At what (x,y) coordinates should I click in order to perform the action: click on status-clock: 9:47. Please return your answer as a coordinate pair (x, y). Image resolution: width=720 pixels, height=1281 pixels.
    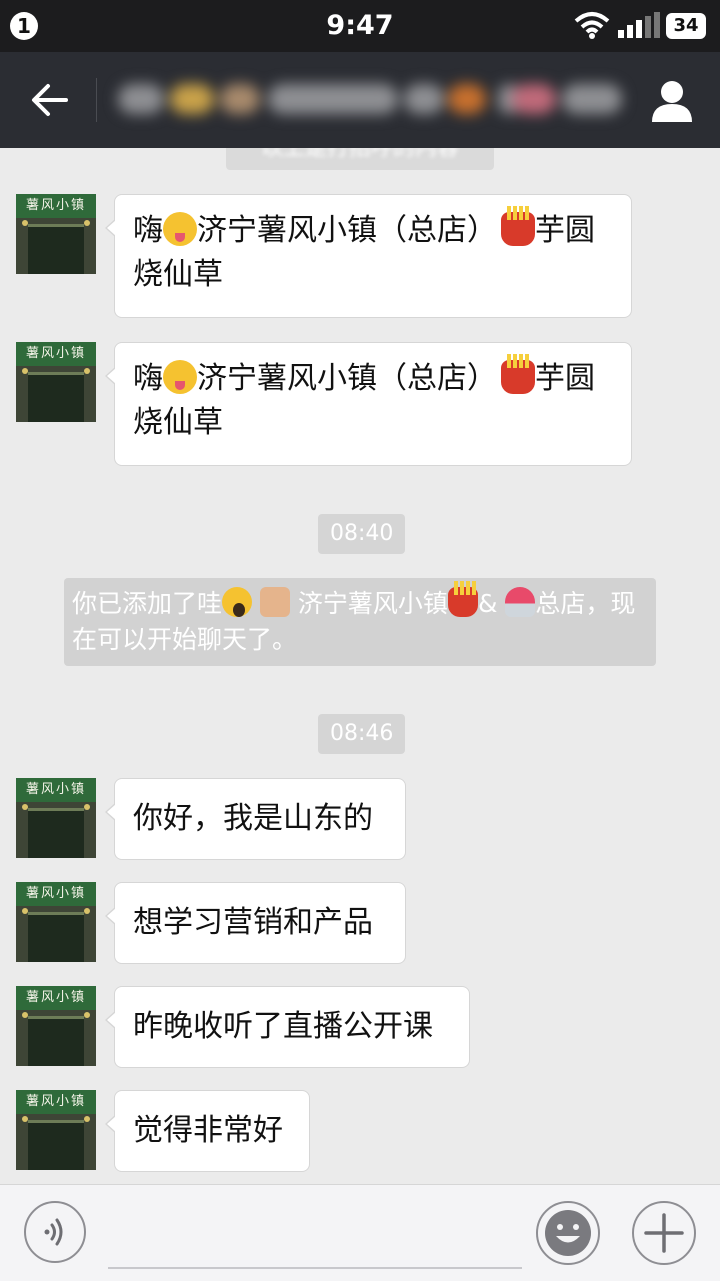
    Looking at the image, I should click on (360, 25).